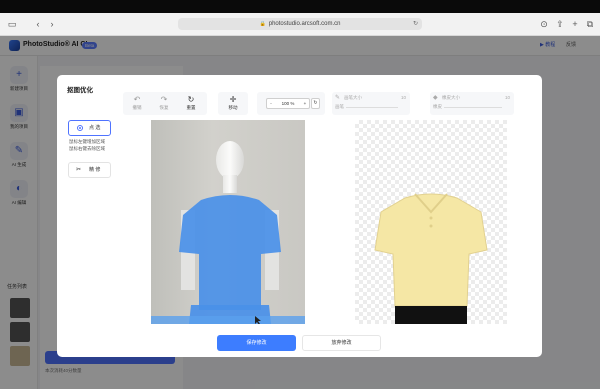 The image size is (600, 389). What do you see at coordinates (315, 103) in the screenshot?
I see `zoom-reset-button: ↻` at bounding box center [315, 103].